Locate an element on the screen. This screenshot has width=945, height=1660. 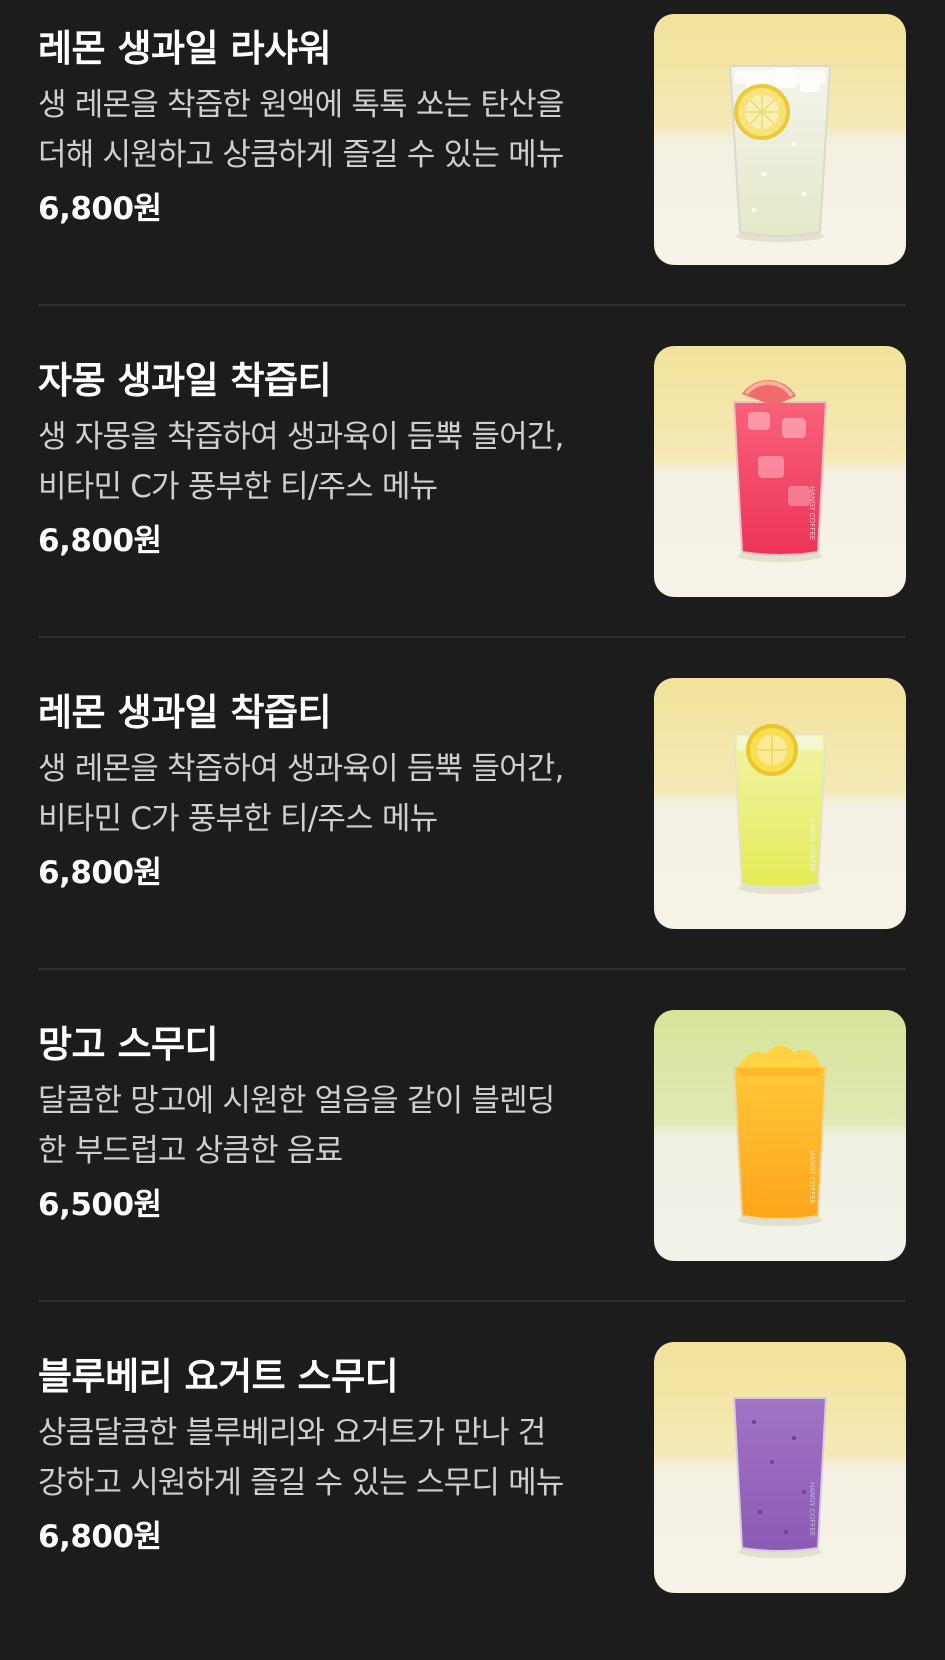
blueberry-smoothie-drink-icon: HANGY COFFEE is located at coordinates (780, 1467).